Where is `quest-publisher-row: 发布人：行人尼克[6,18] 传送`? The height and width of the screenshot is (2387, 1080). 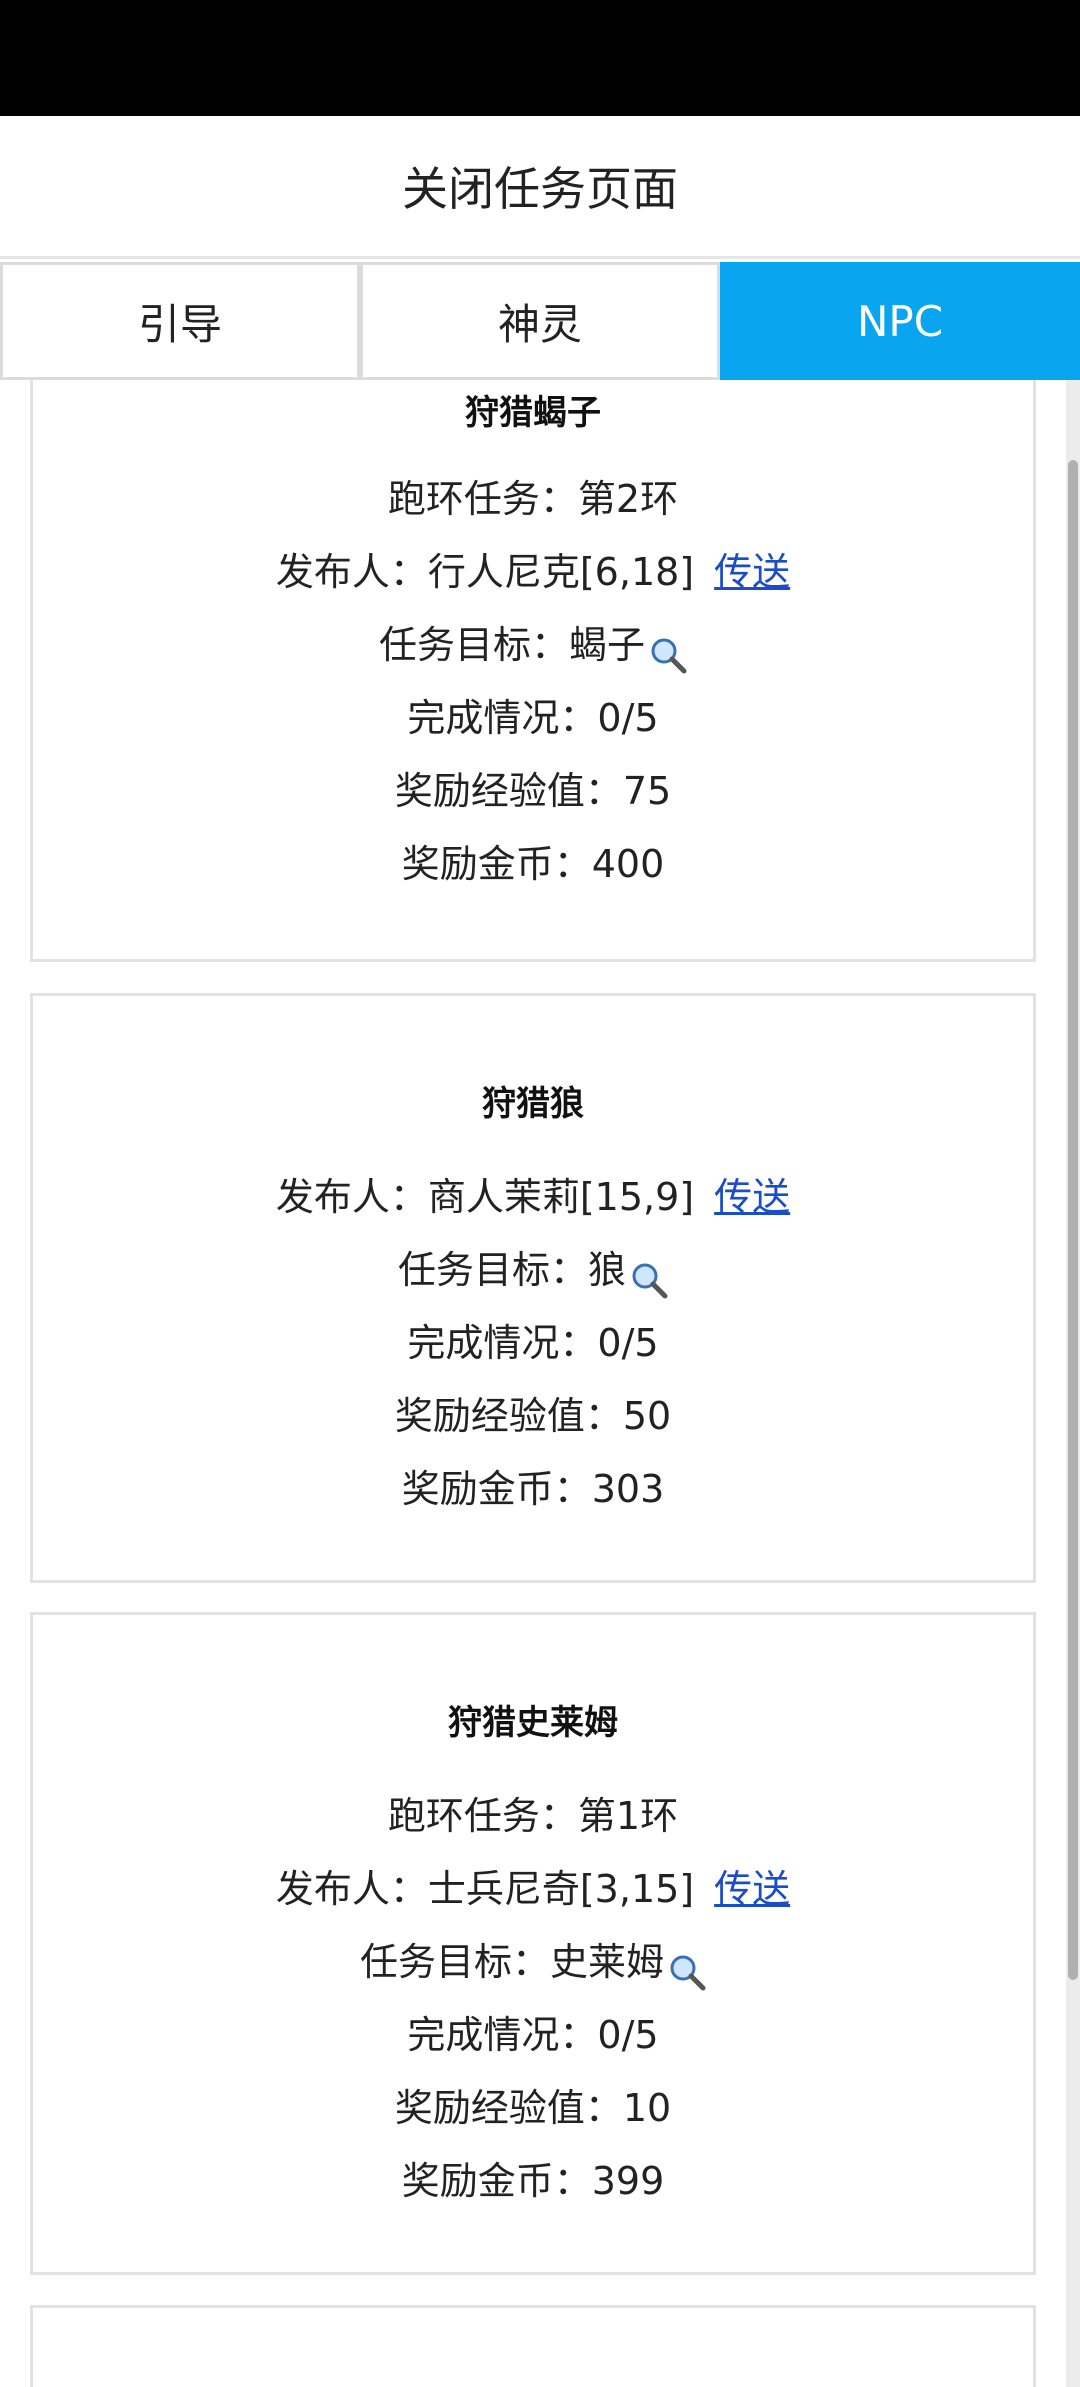 quest-publisher-row: 发布人：行人尼克[6,18] 传送 is located at coordinates (533, 572).